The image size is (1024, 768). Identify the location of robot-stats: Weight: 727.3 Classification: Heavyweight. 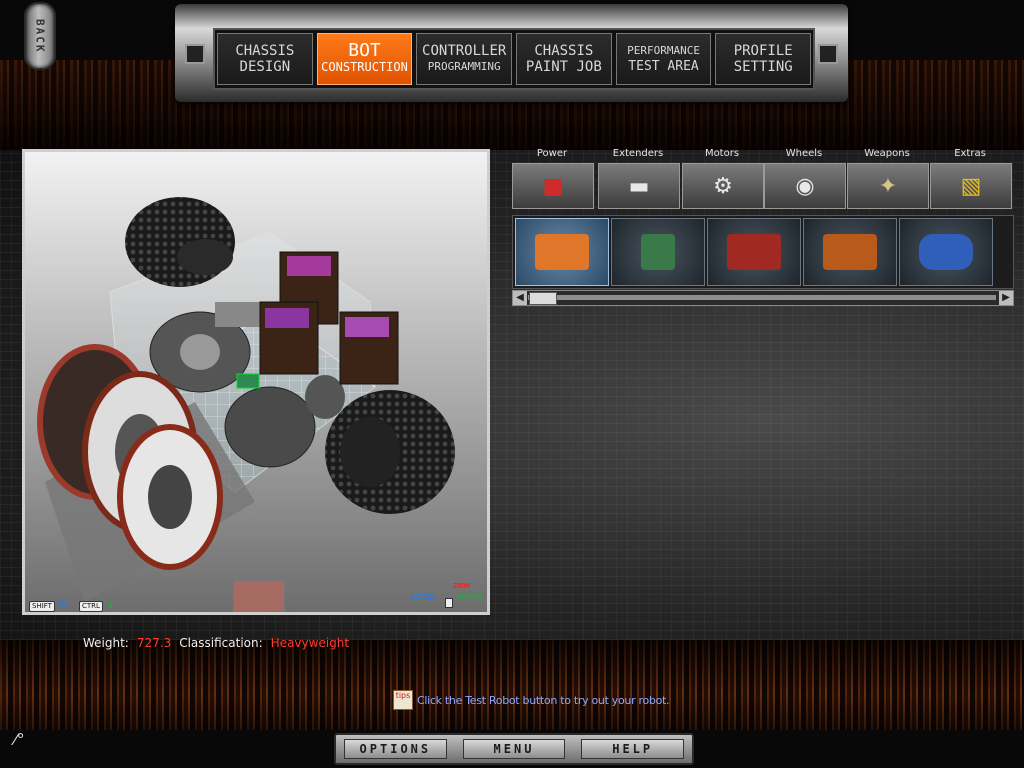
(220, 643).